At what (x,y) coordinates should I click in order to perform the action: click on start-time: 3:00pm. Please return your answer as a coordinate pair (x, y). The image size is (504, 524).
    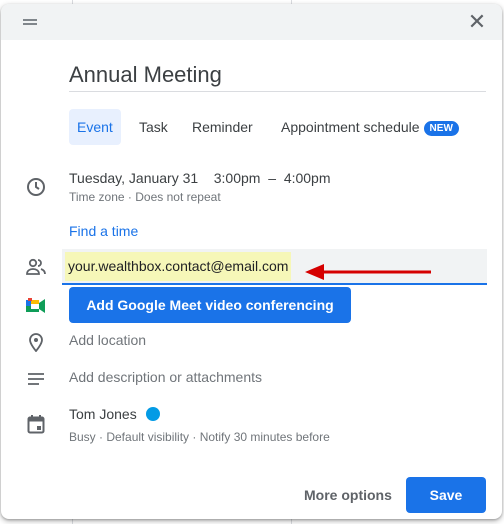
    Looking at the image, I should click on (237, 178).